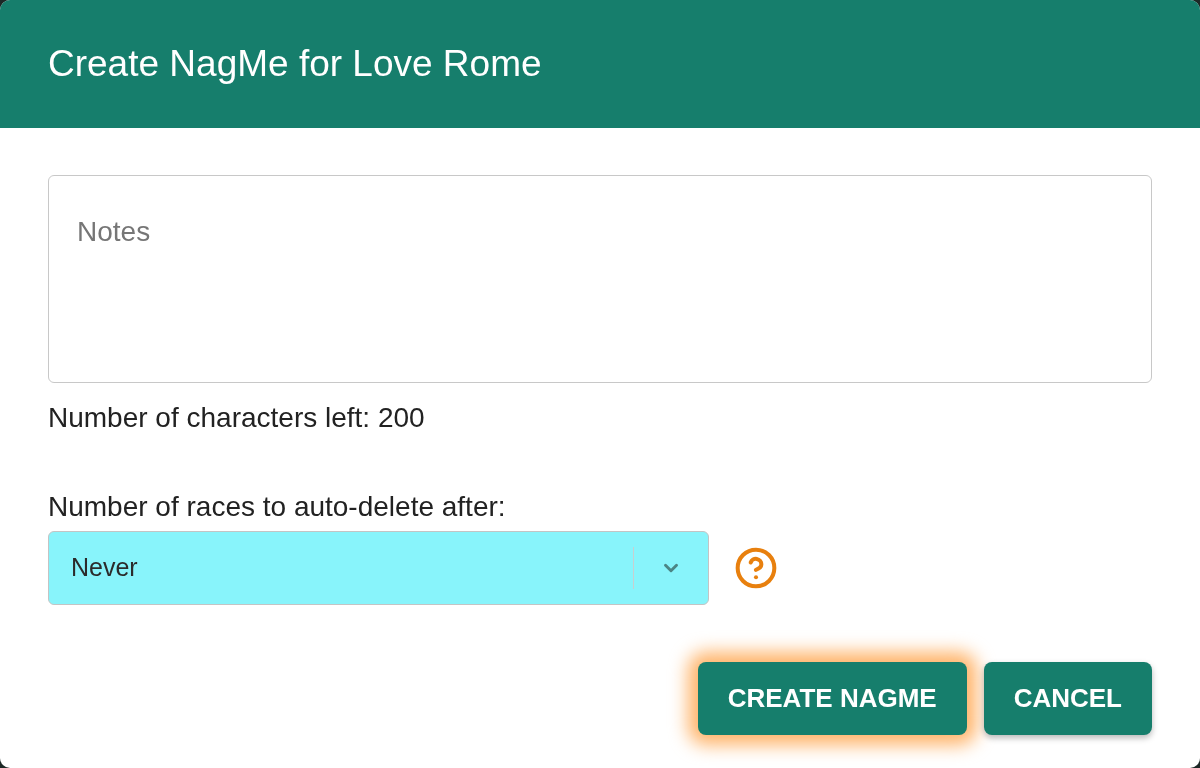  Describe the element at coordinates (378, 568) in the screenshot. I see `auto-delete-select: Never` at that location.